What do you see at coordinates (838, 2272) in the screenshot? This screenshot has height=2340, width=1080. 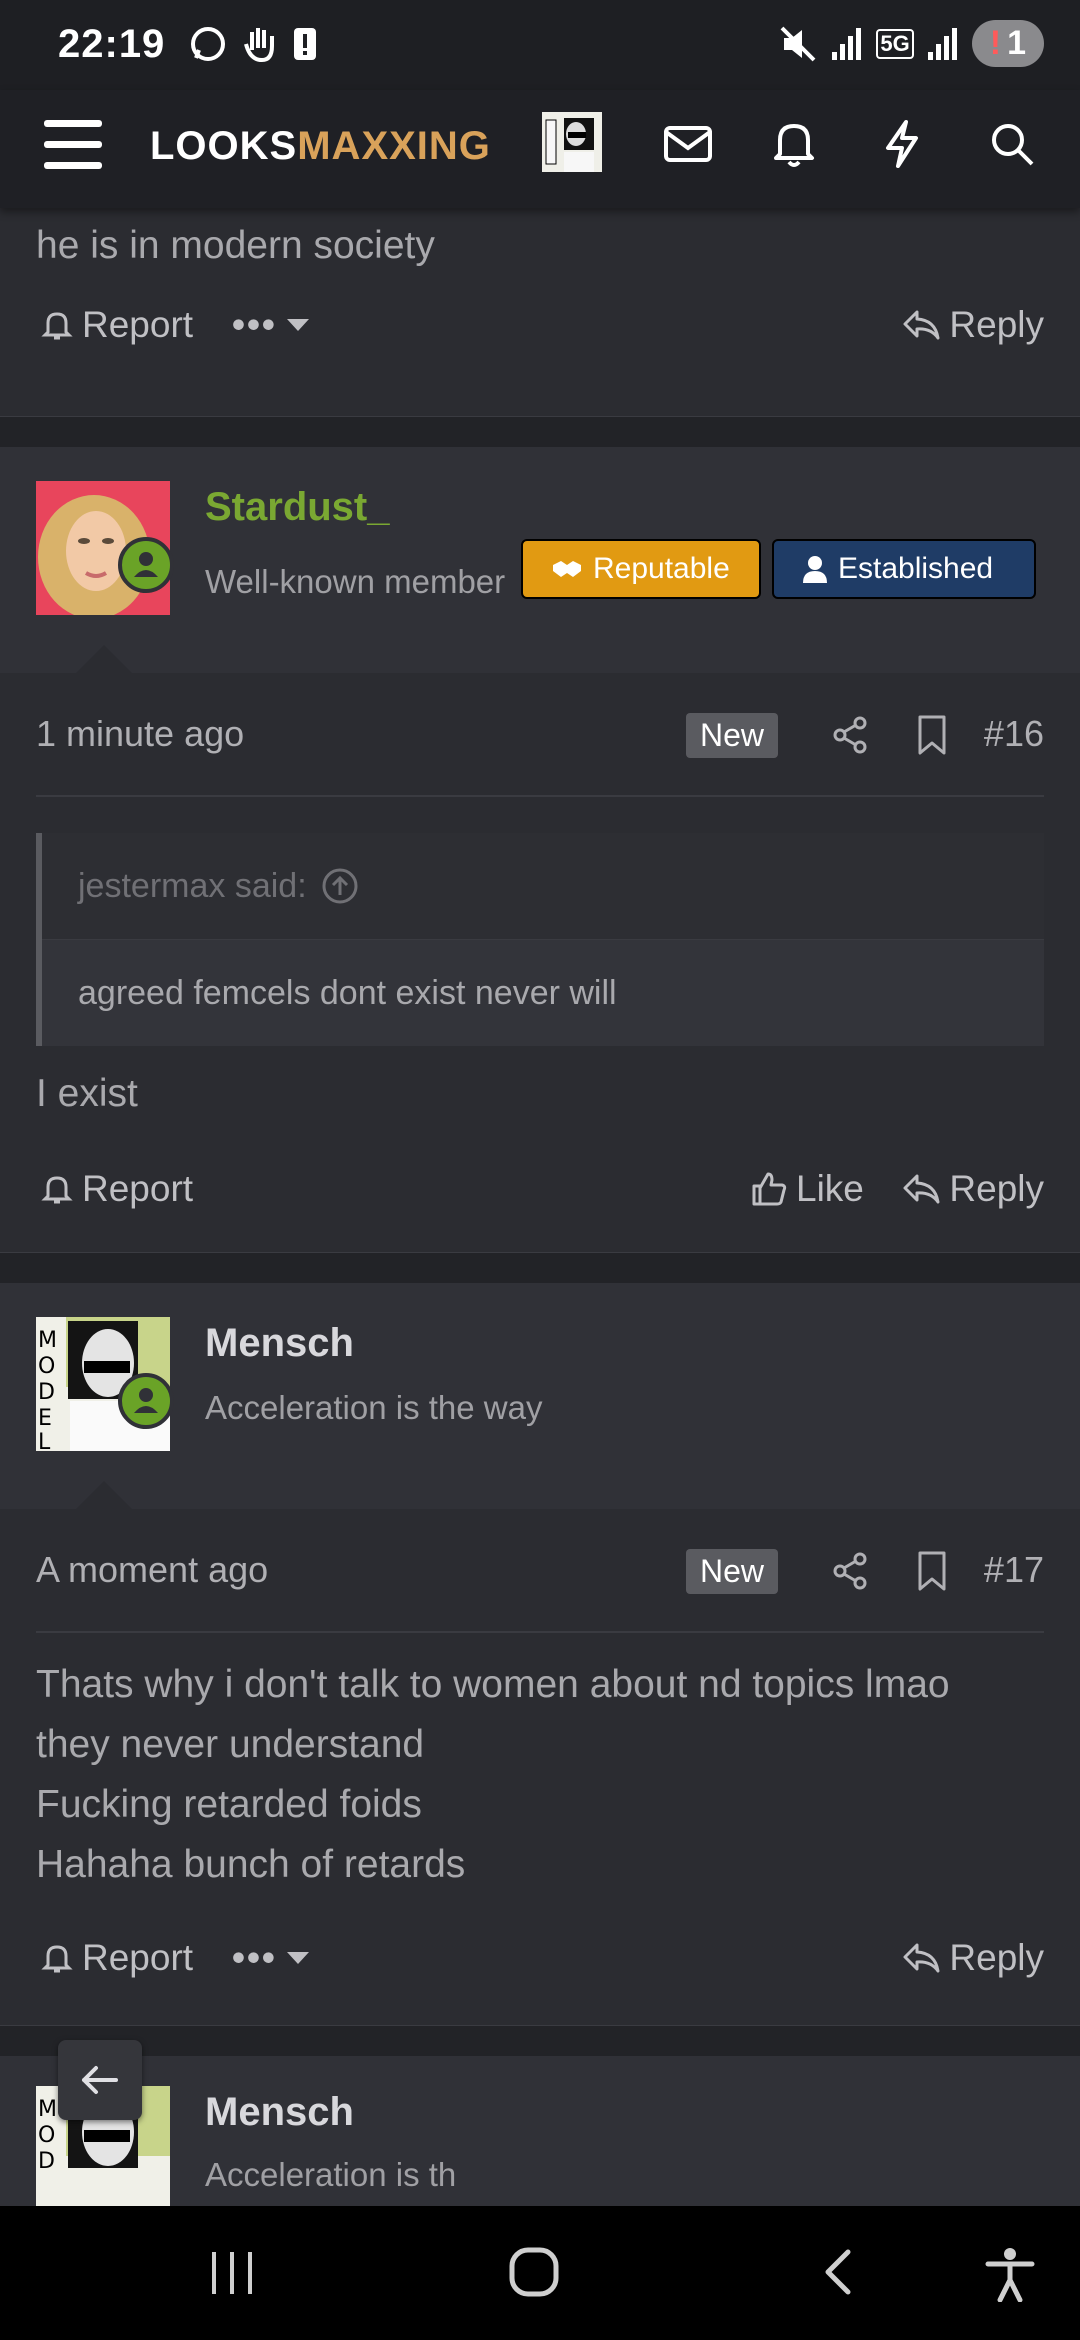 I see `back-icon` at bounding box center [838, 2272].